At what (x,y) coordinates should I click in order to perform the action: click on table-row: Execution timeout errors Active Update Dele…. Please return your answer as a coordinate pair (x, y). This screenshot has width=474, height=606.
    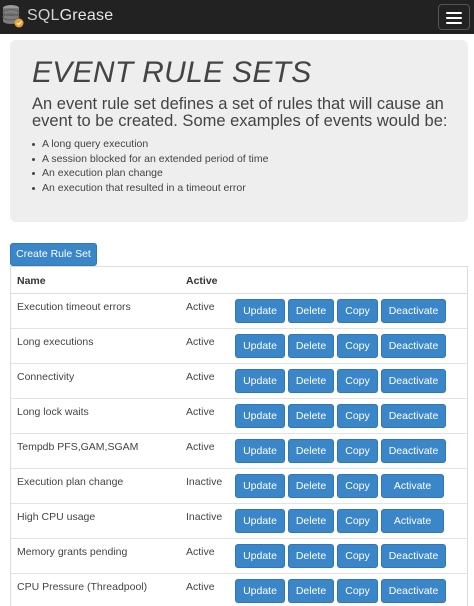
    Looking at the image, I should click on (239, 311).